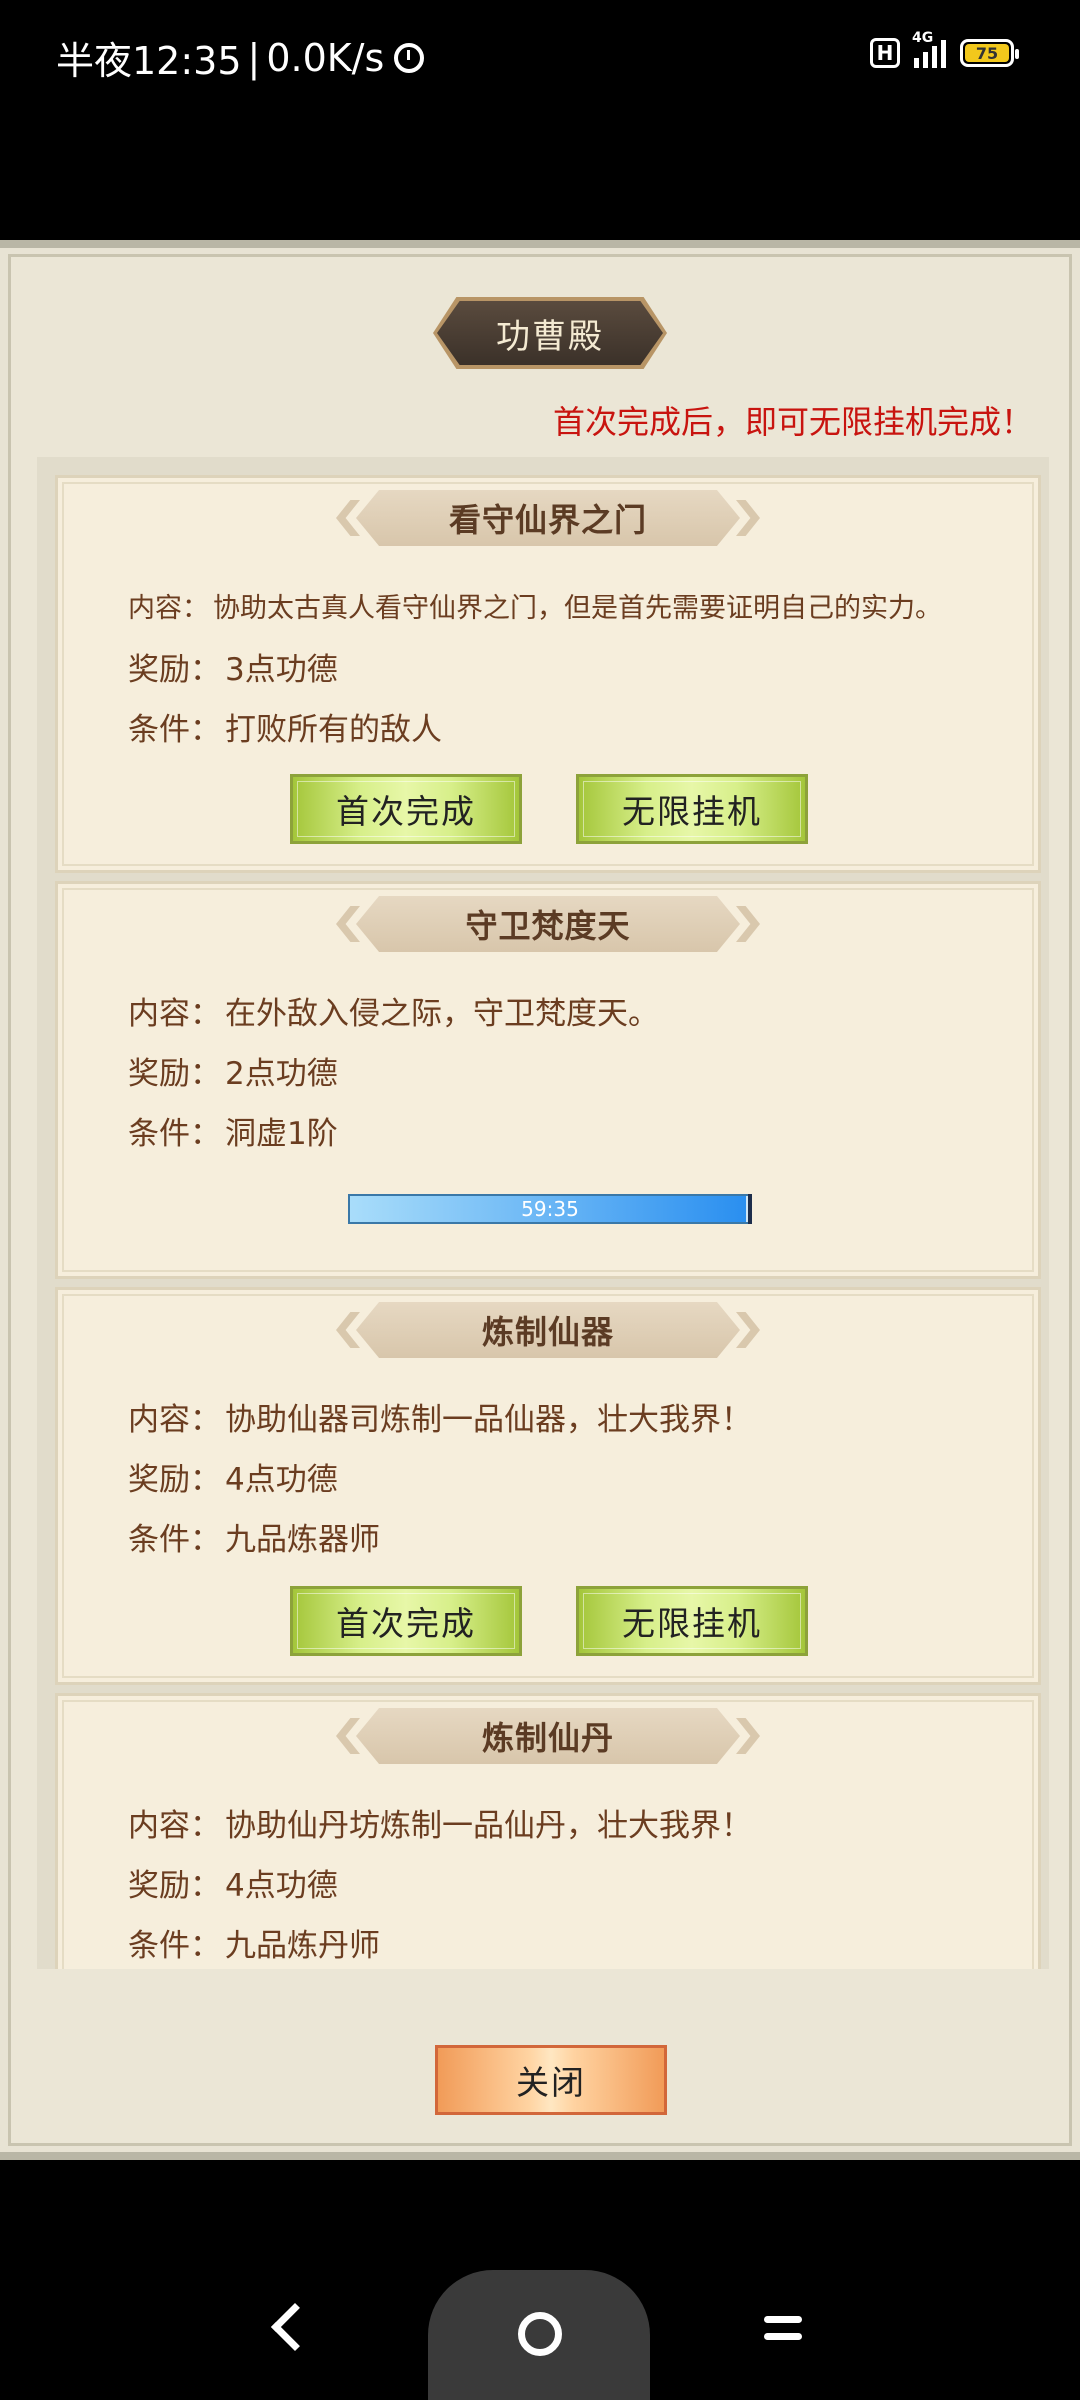 This screenshot has height=2400, width=1080. I want to click on network-speed: 0.0K/s, so click(325, 57).